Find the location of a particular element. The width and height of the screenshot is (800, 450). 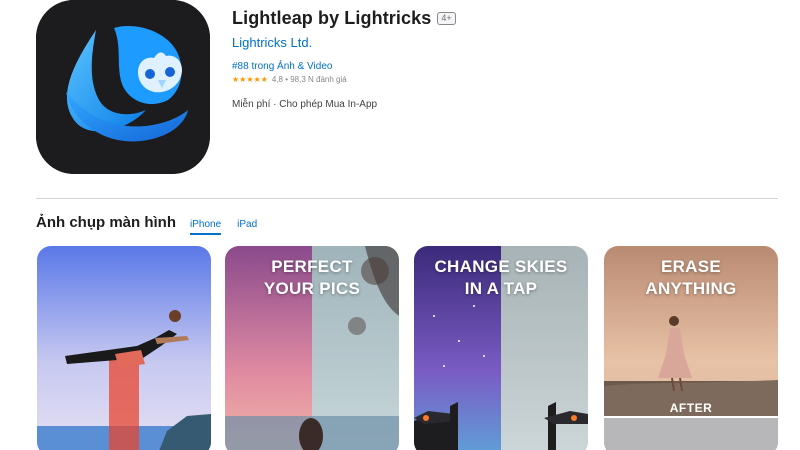

rating-row: ★★★★★ 4,8 • 98,3 N đánh giá is located at coordinates (344, 79).